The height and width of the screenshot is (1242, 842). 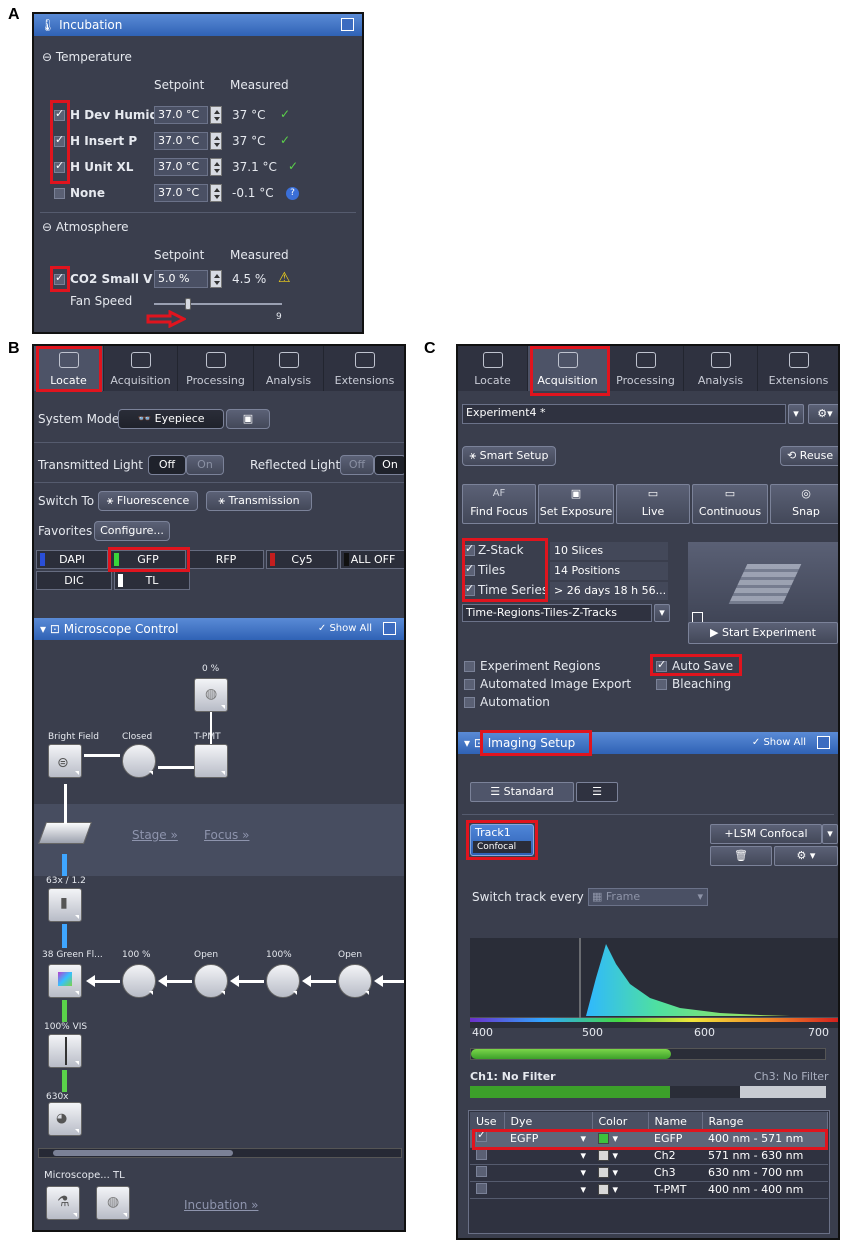 What do you see at coordinates (609, 571) in the screenshot?
I see `tiles-value: 14 Positions` at bounding box center [609, 571].